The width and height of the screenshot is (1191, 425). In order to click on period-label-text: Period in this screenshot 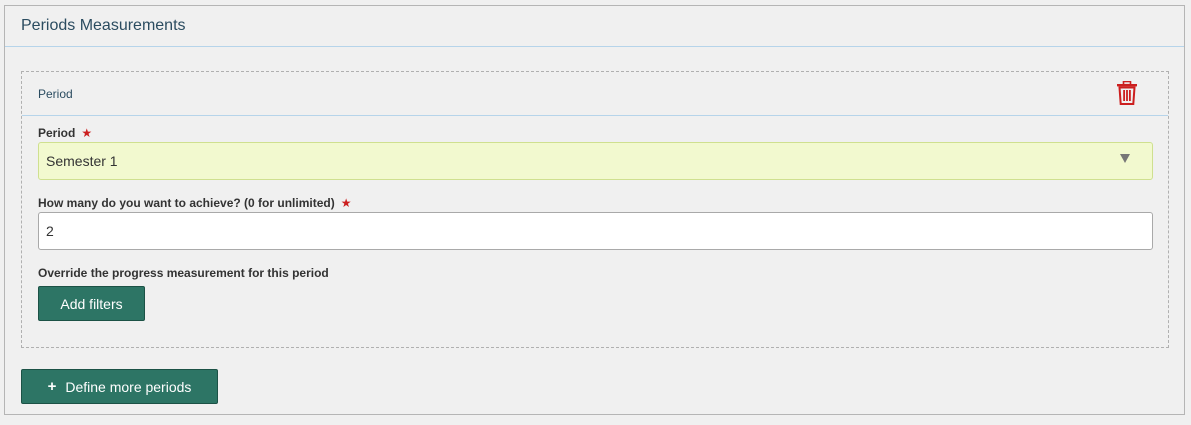, I will do `click(57, 133)`.